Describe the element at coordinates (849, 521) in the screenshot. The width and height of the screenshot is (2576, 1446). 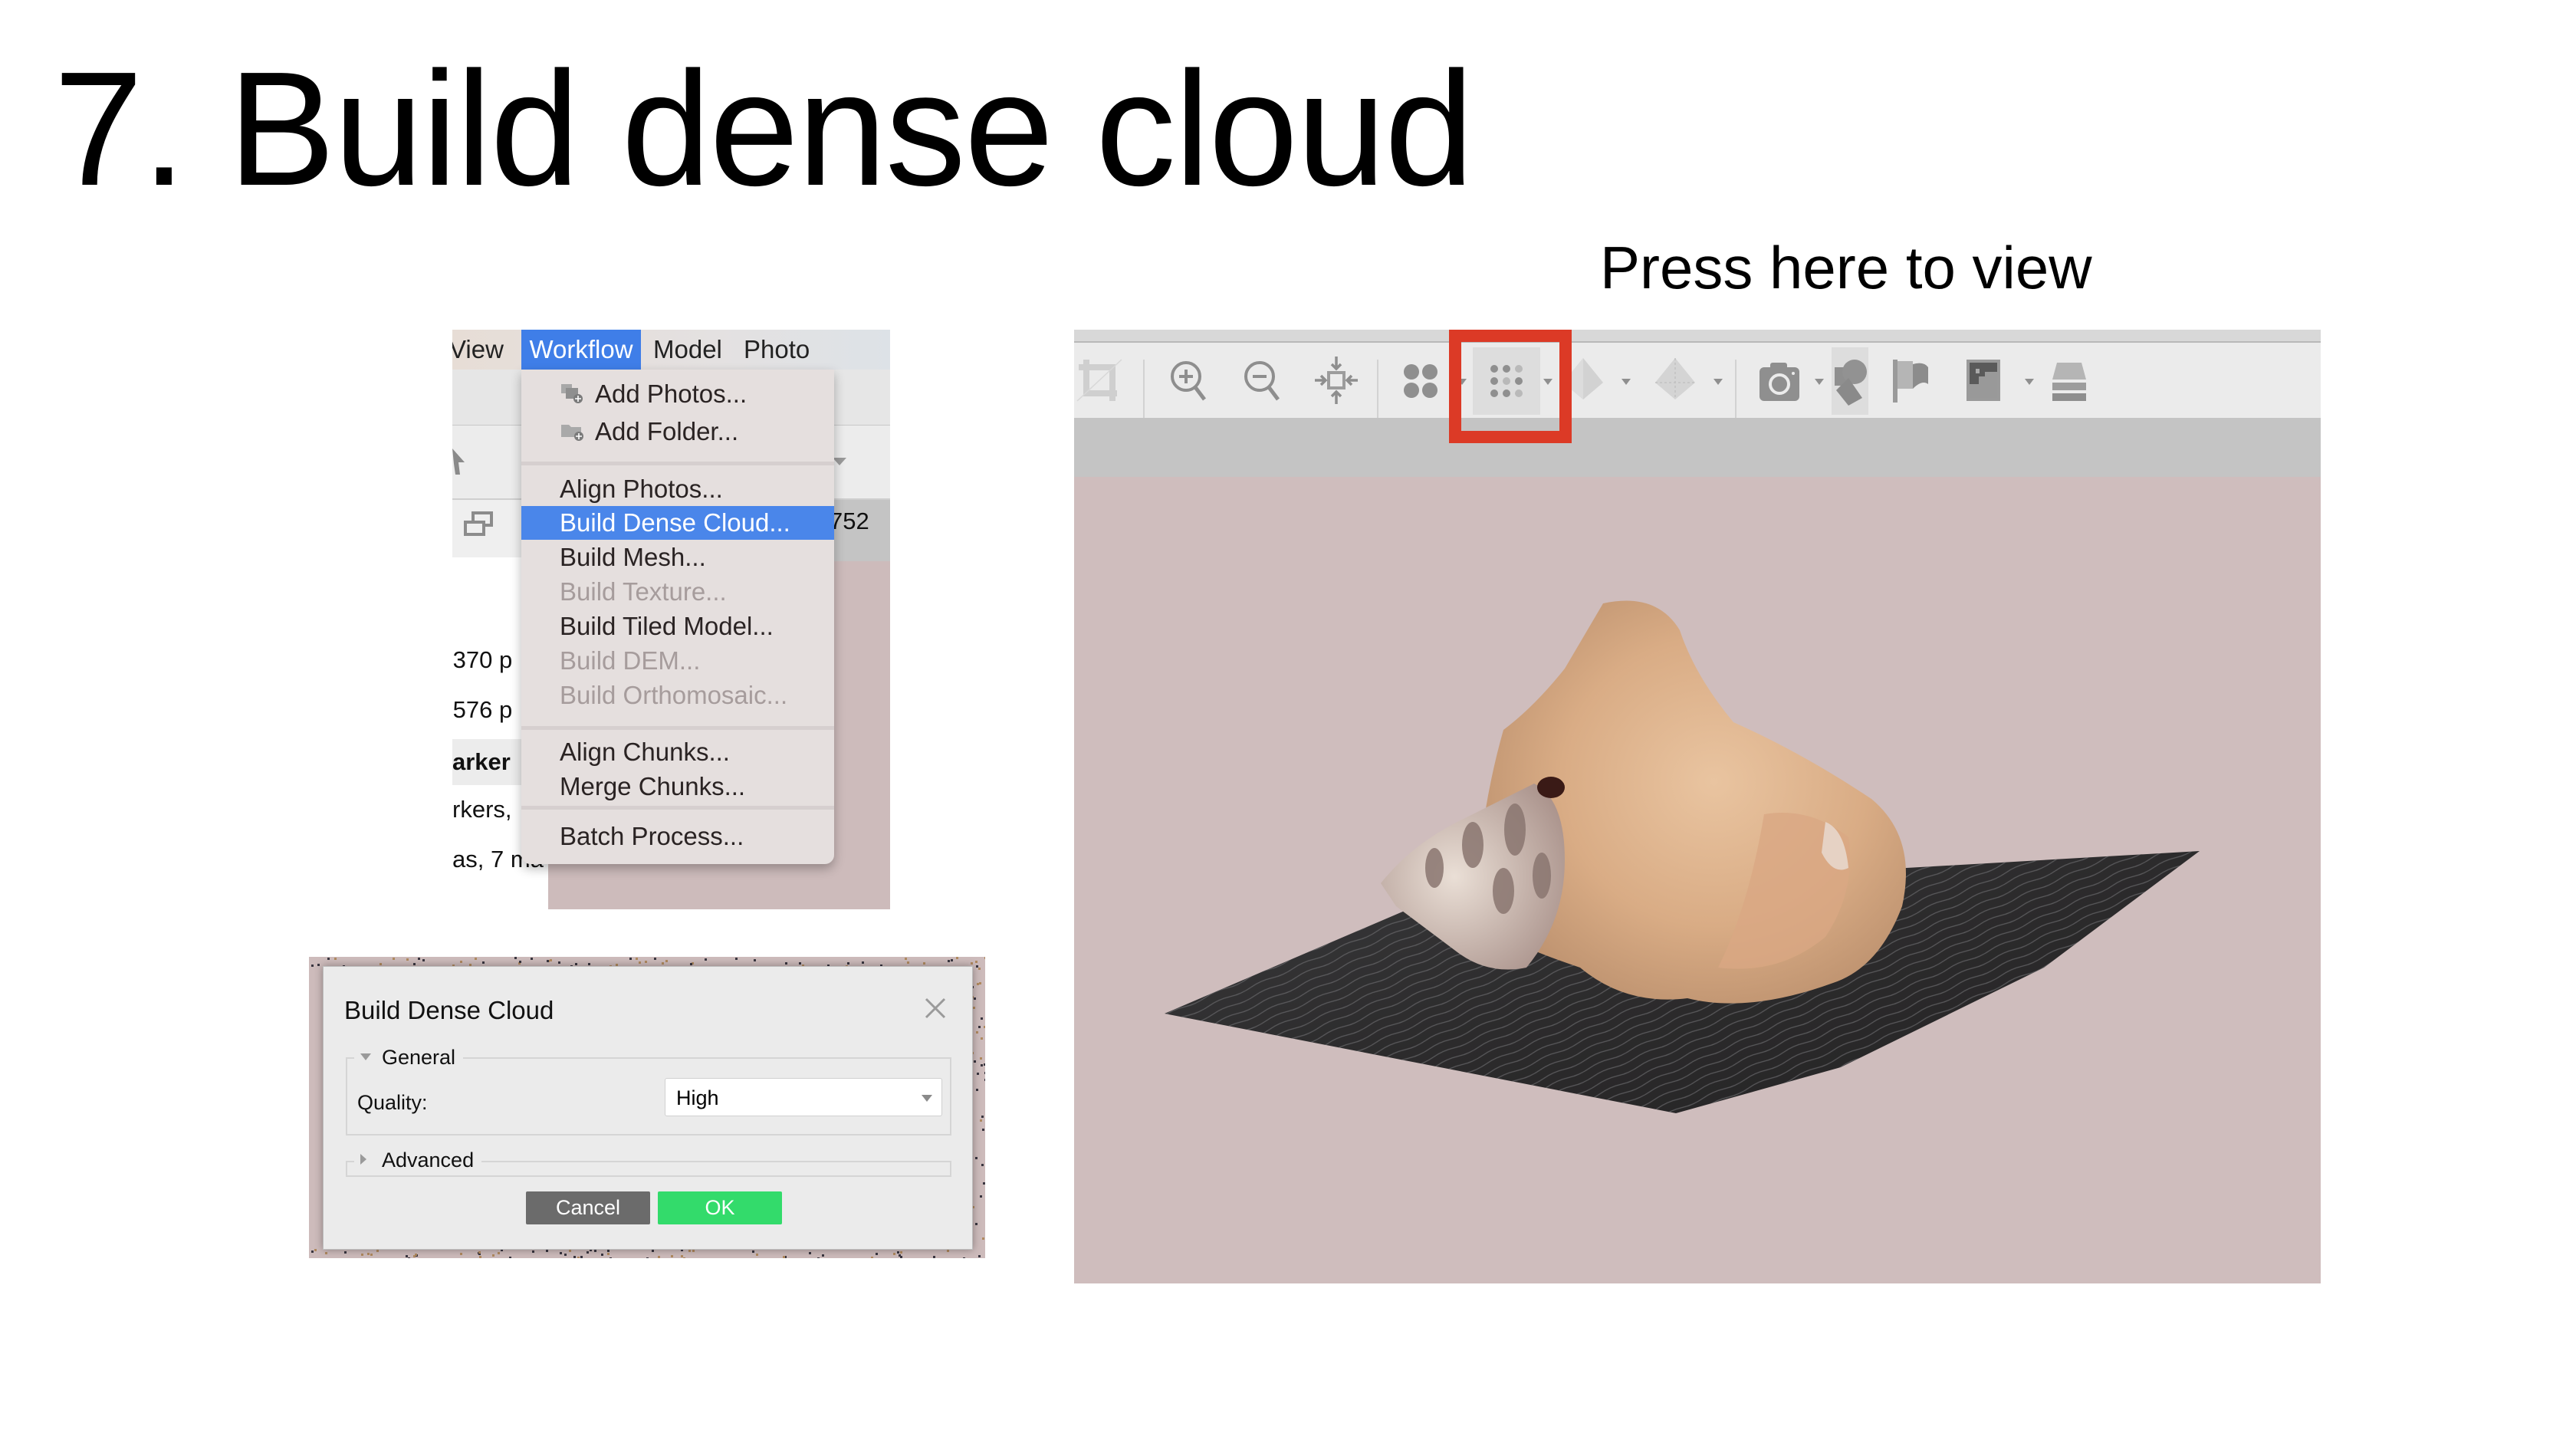
I see `count-value: 752` at that location.